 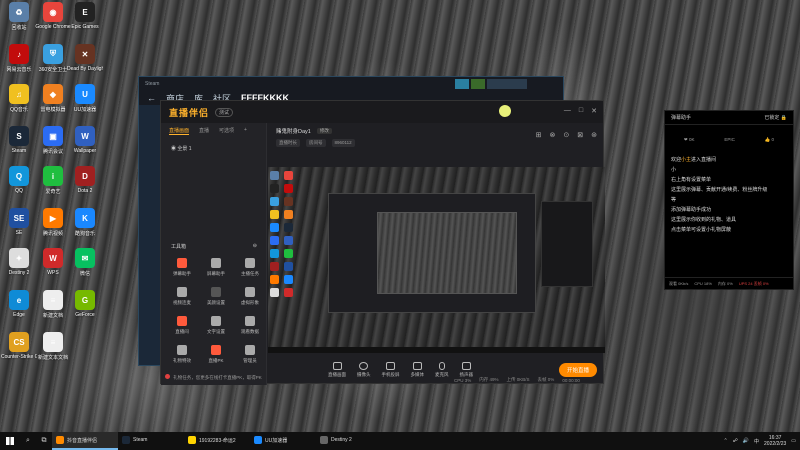 I want to click on desktop-icon: K 酷狗音乐, so click(x=85, y=228).